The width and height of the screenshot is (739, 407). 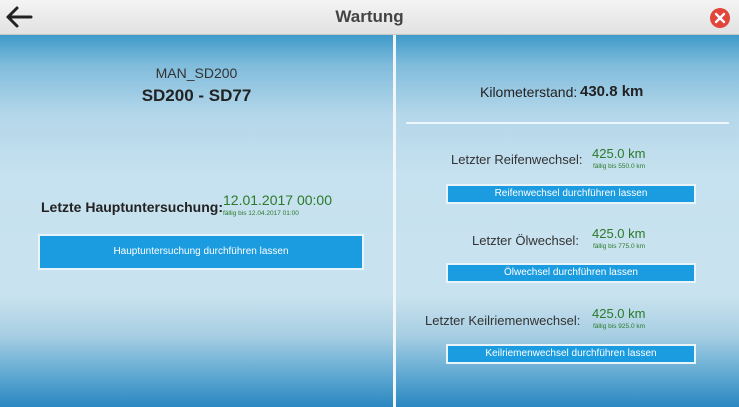 I want to click on close-button, so click(x=720, y=18).